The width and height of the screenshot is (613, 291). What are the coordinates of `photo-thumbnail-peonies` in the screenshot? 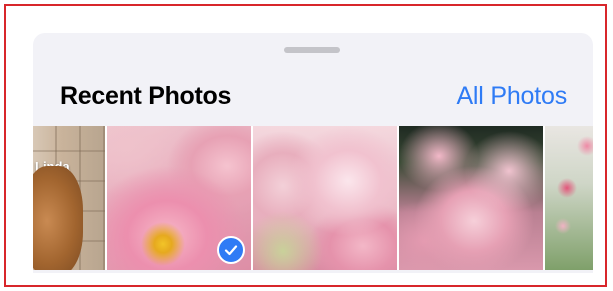 It's located at (325, 198).